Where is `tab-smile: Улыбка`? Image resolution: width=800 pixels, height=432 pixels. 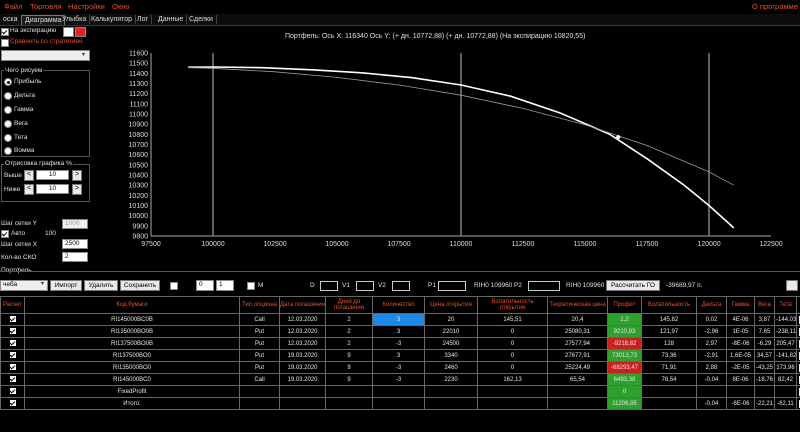 tab-smile: Улыбка is located at coordinates (75, 19).